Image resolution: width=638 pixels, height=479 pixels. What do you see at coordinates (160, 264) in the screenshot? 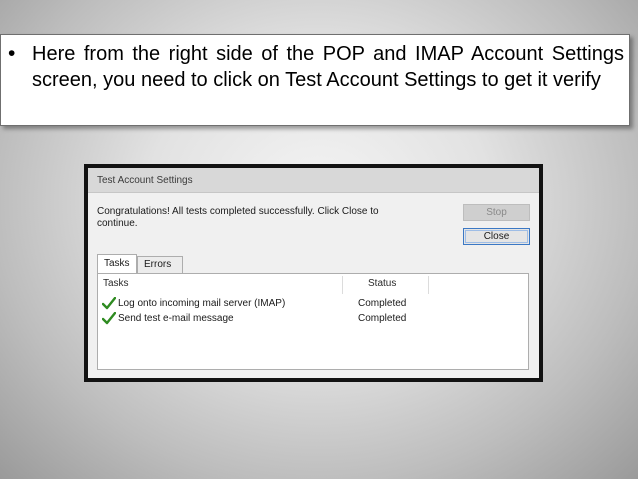
I see `tab-errors: Errors` at bounding box center [160, 264].